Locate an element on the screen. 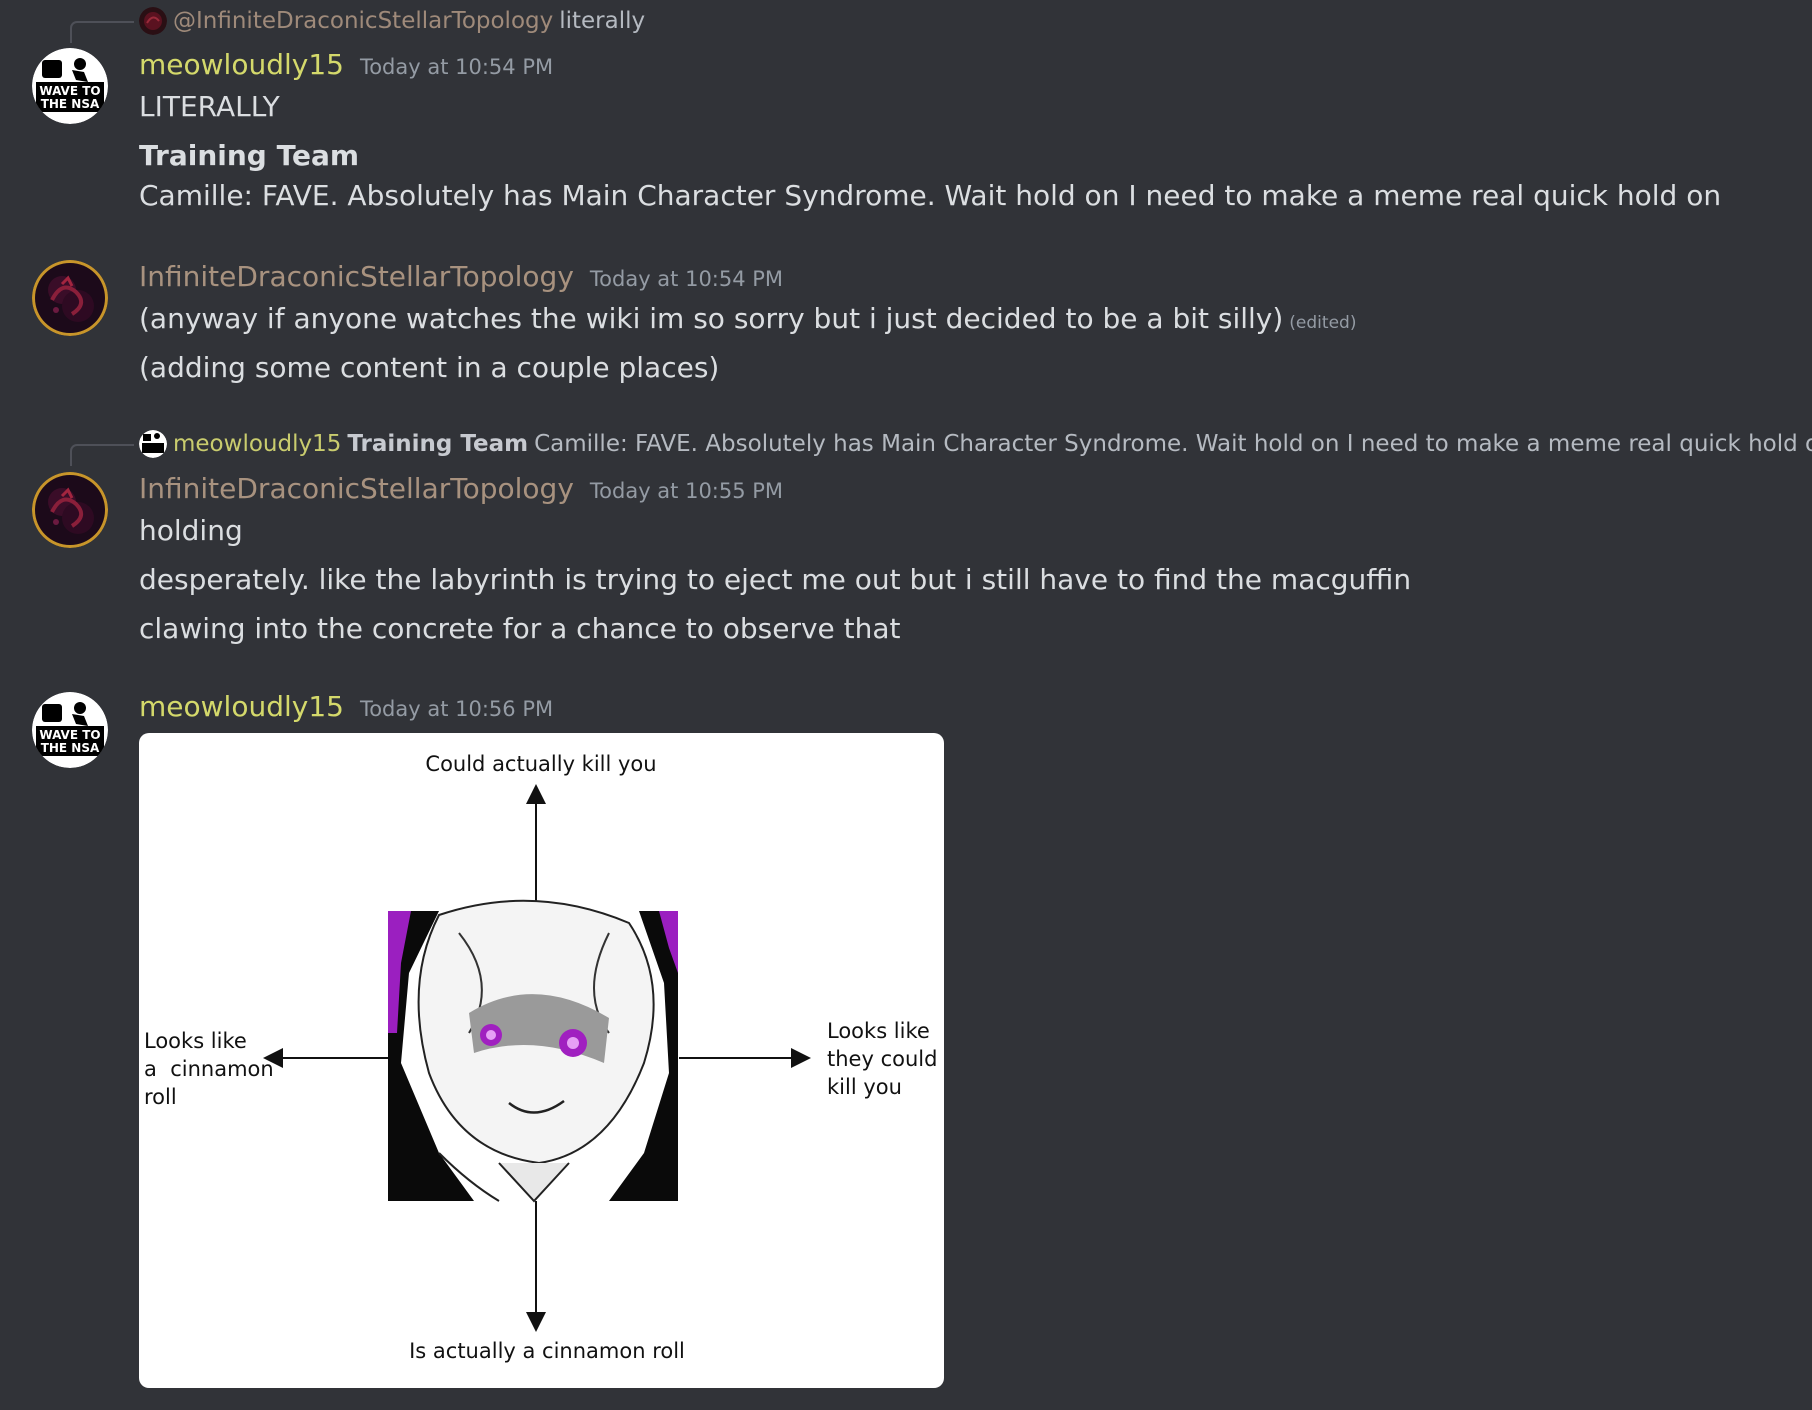 The image size is (1812, 1410). character-illustration is located at coordinates (533, 1051).